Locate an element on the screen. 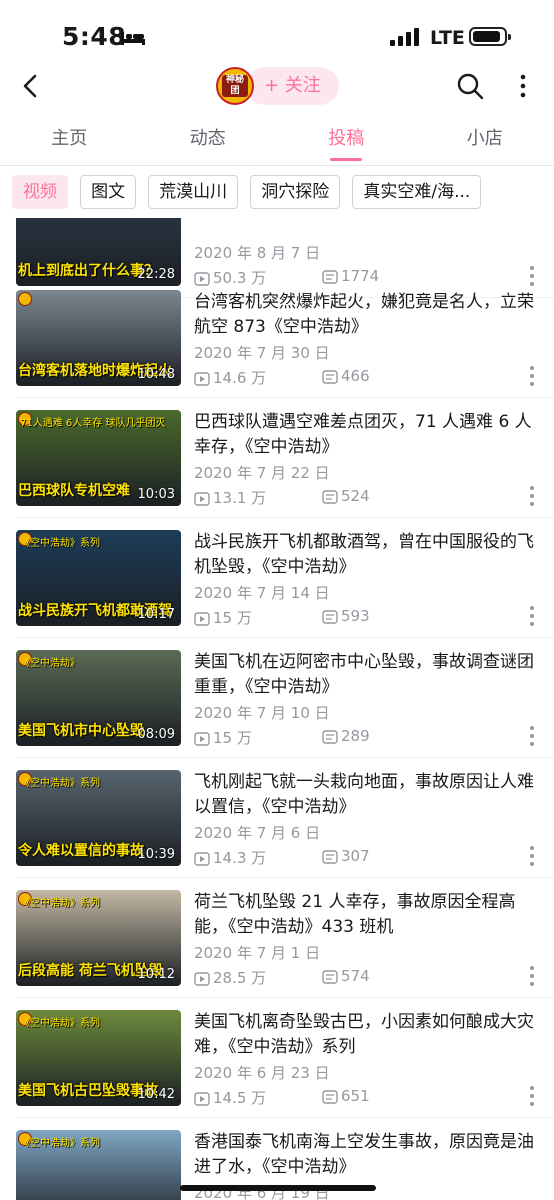 The width and height of the screenshot is (554, 1200). video-title: 飞机刚起飞就一头栽向地面，事故原因让人难以置信，《空中浩劫》 is located at coordinates (366, 795).